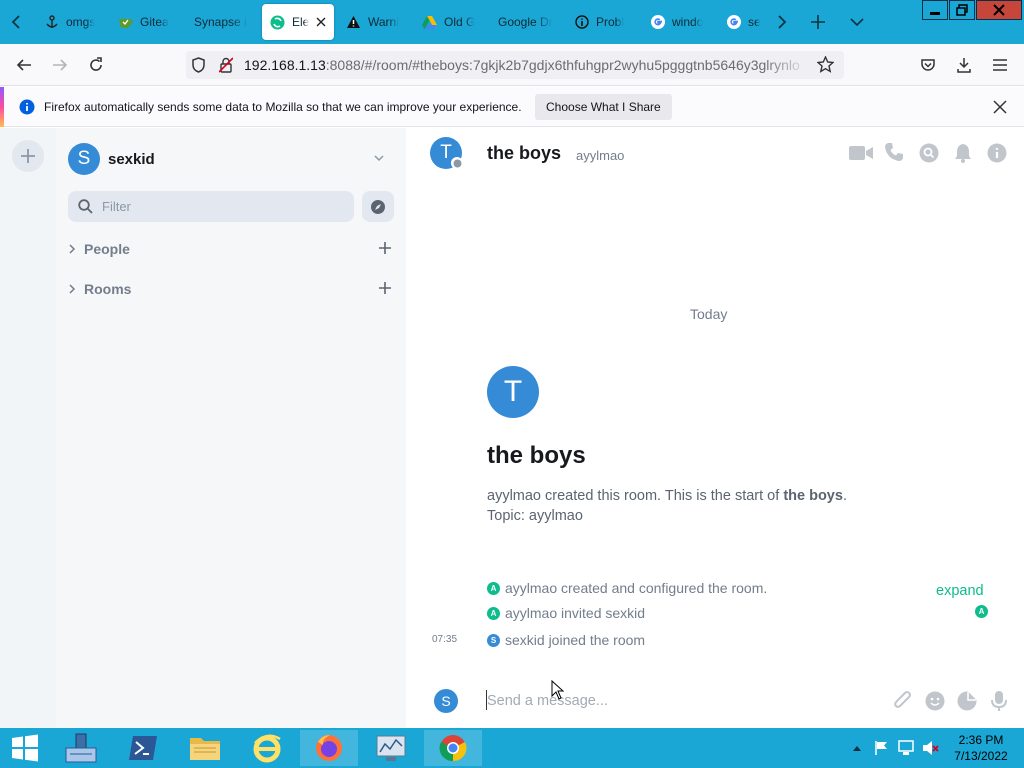  I want to click on user-menu-chevron-icon, so click(379, 158).